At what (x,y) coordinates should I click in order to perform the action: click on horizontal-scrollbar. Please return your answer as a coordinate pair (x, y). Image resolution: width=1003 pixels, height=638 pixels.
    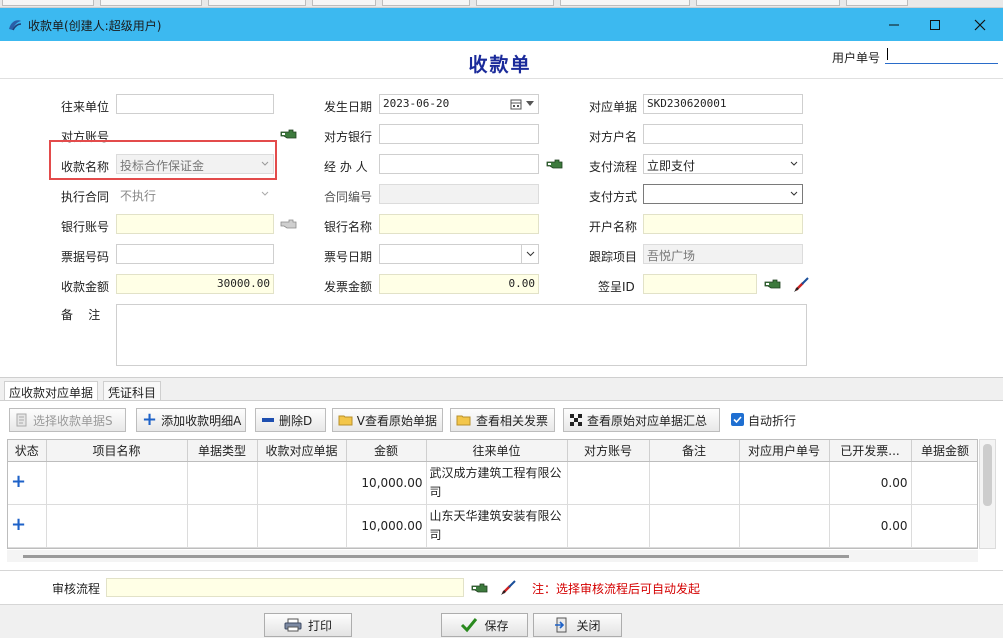
    Looking at the image, I should click on (492, 556).